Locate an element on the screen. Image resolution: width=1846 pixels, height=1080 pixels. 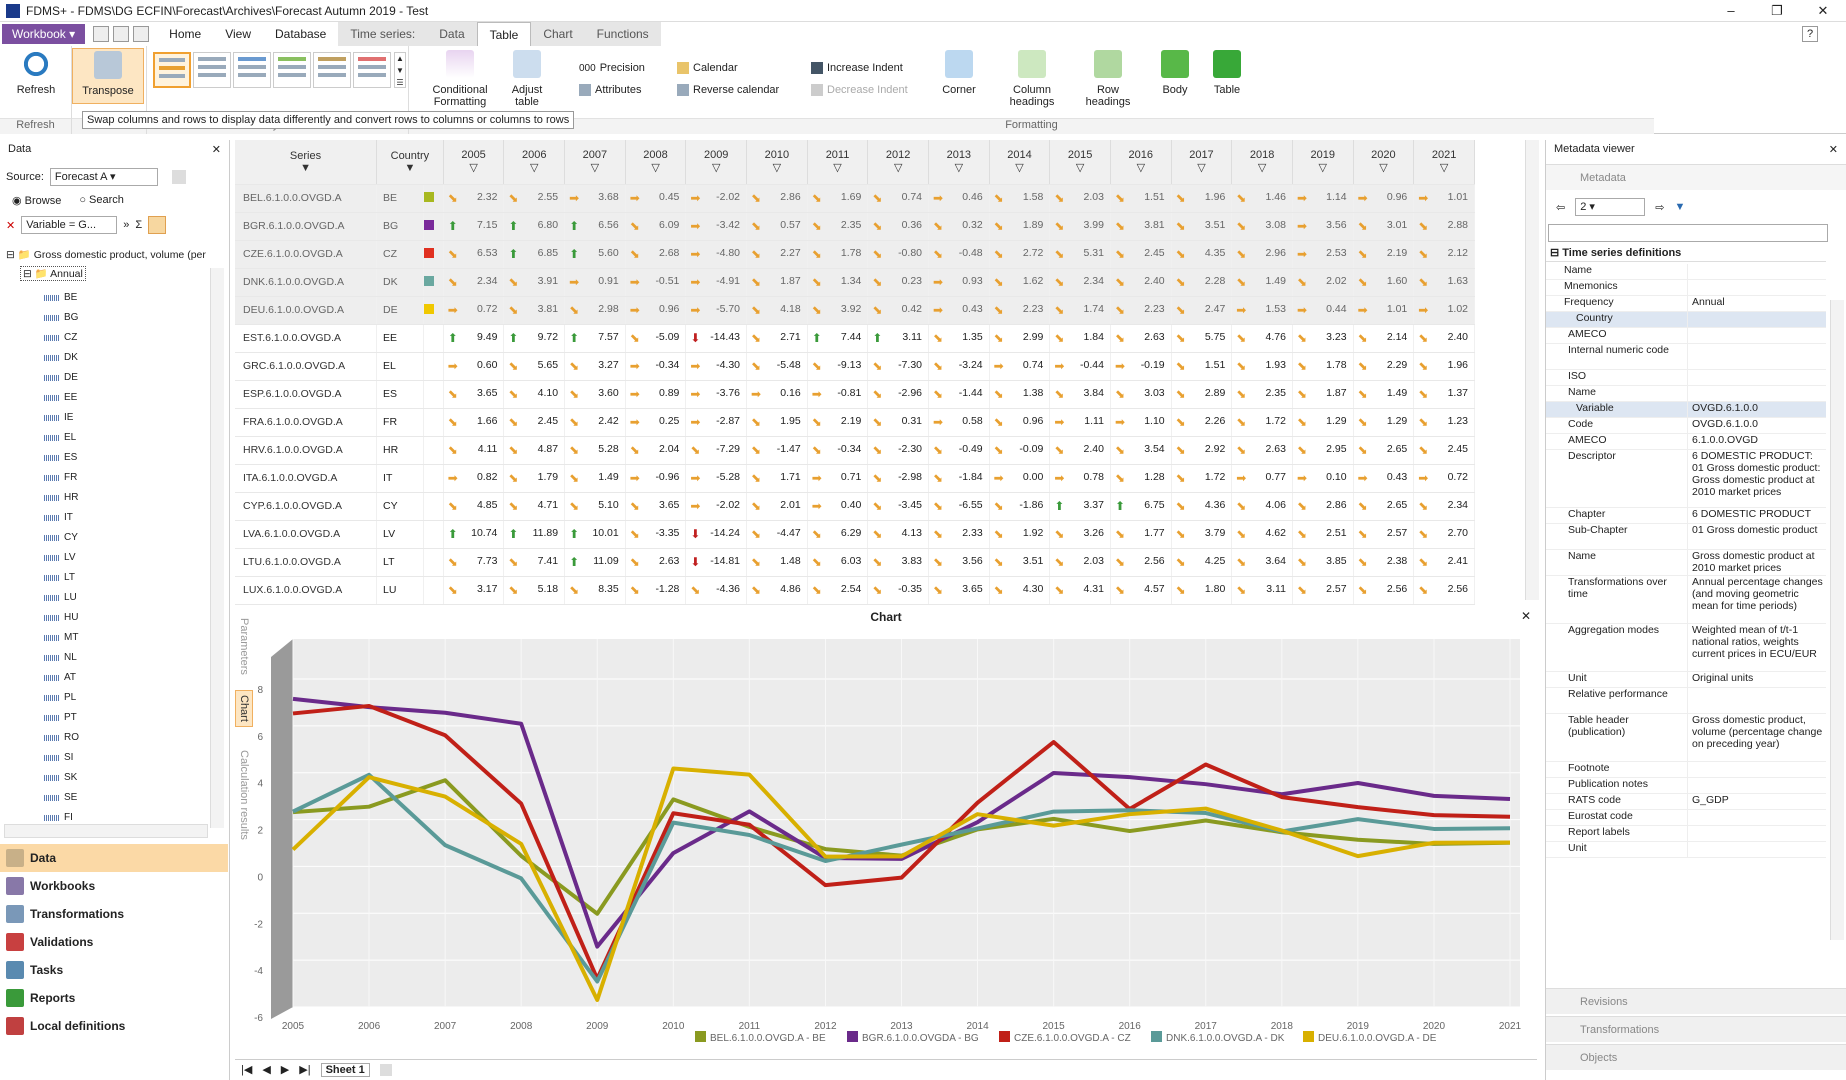
value-cell: ➡ -0.81 is located at coordinates (838, 394).